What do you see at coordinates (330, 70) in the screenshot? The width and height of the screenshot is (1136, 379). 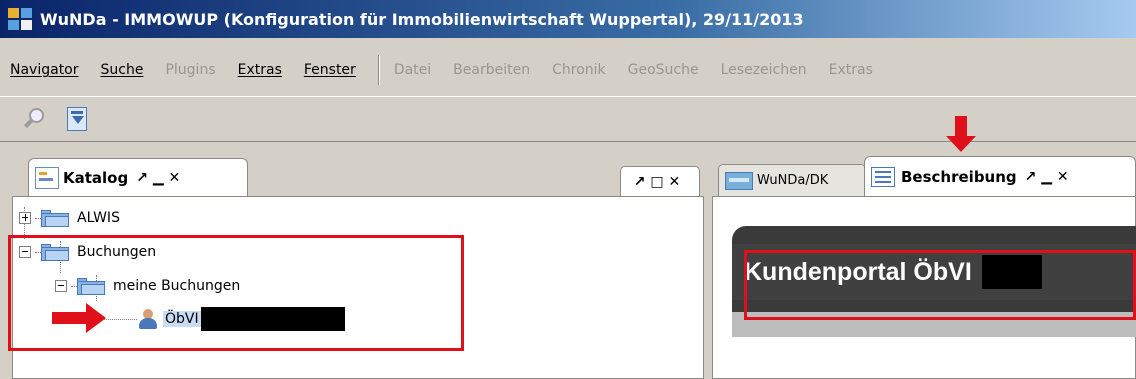 I see `menu-fenster: Fenster` at bounding box center [330, 70].